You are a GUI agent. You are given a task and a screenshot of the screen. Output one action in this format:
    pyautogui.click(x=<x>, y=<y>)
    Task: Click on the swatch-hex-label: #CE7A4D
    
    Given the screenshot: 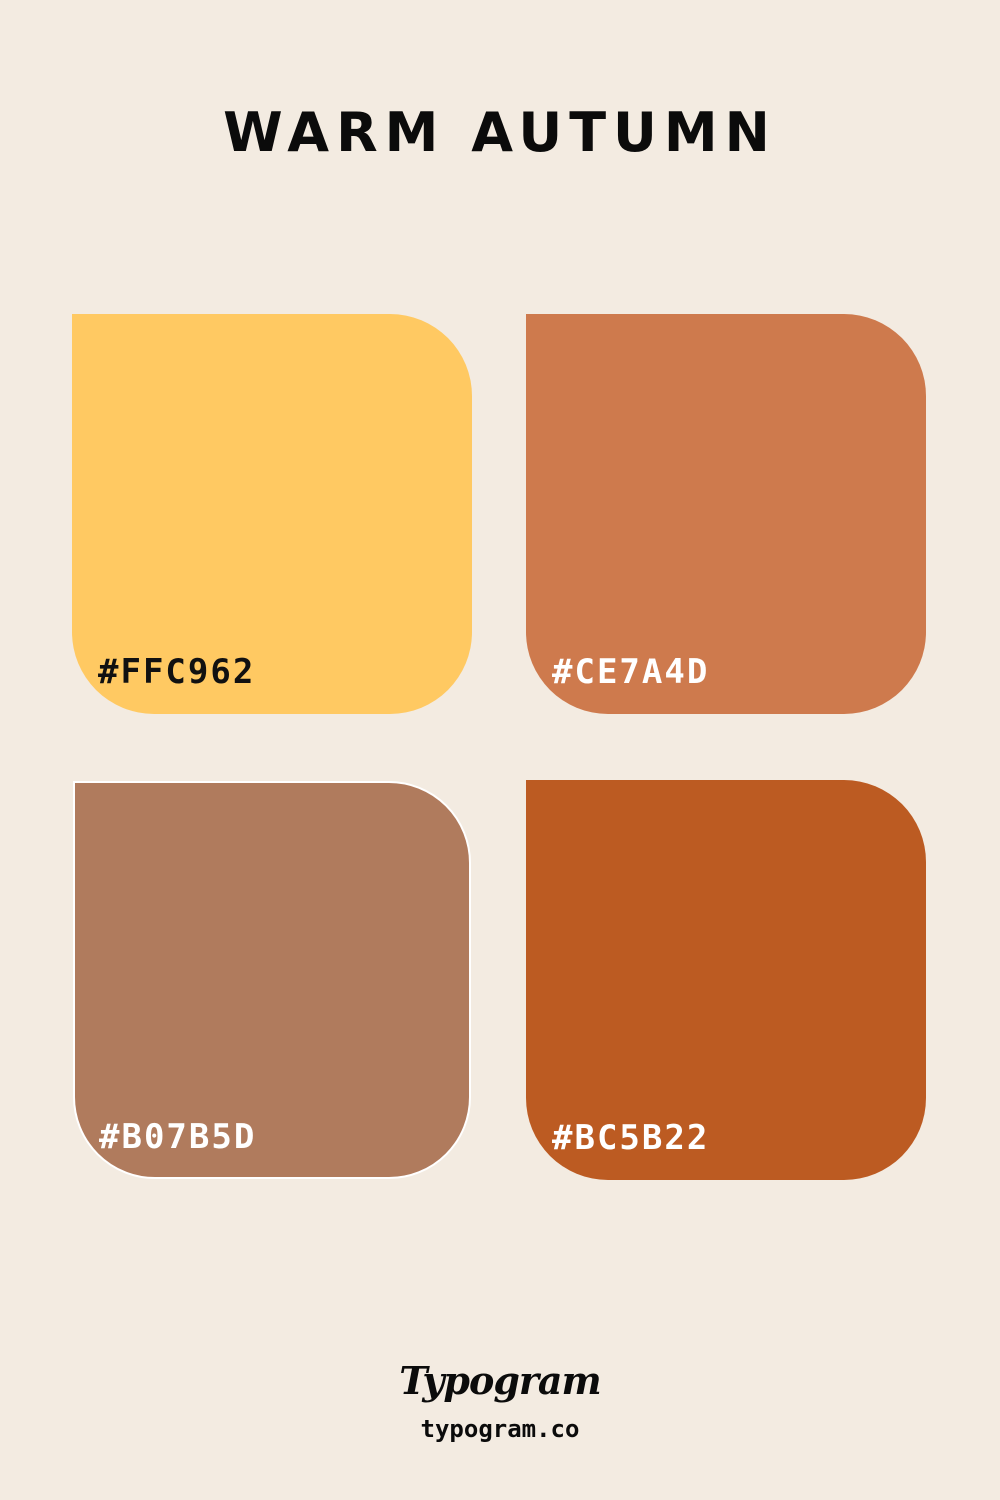 What is the action you would take?
    pyautogui.click(x=631, y=672)
    